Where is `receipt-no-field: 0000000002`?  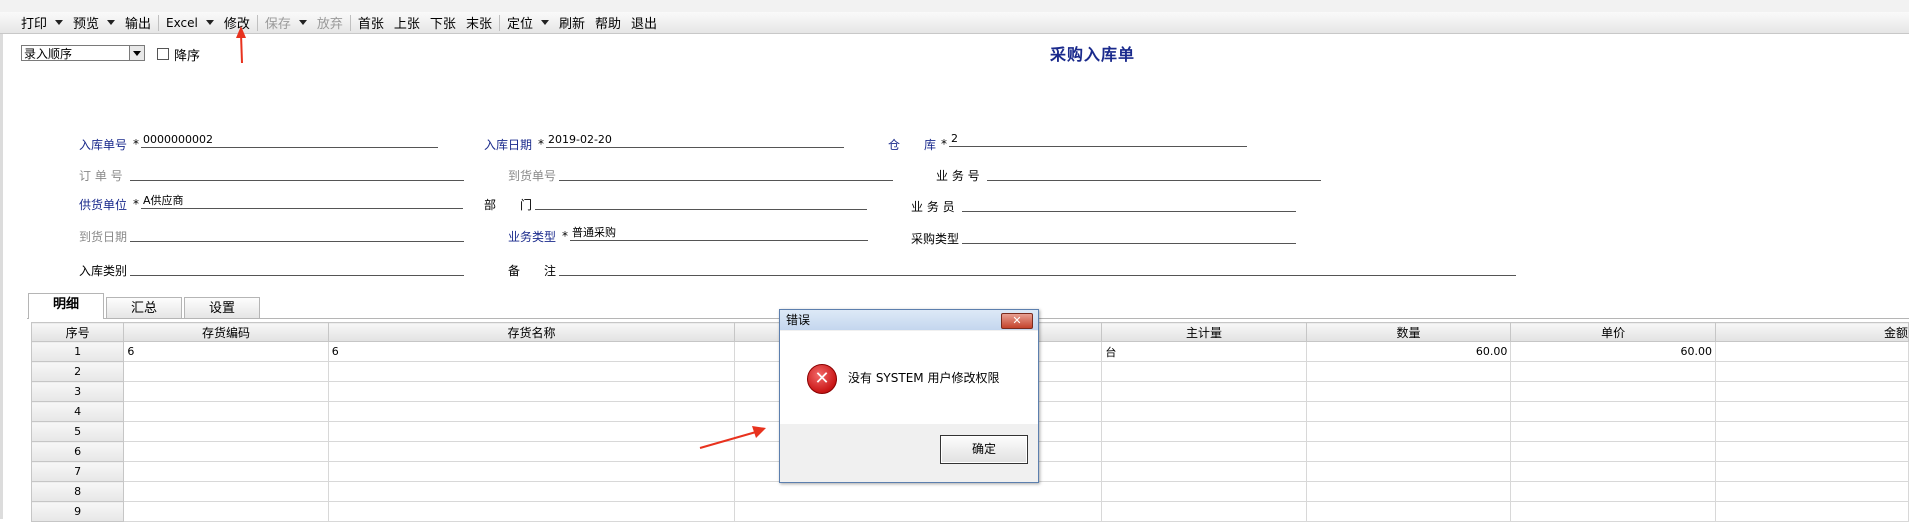
receipt-no-field: 0000000002 is located at coordinates (289, 140).